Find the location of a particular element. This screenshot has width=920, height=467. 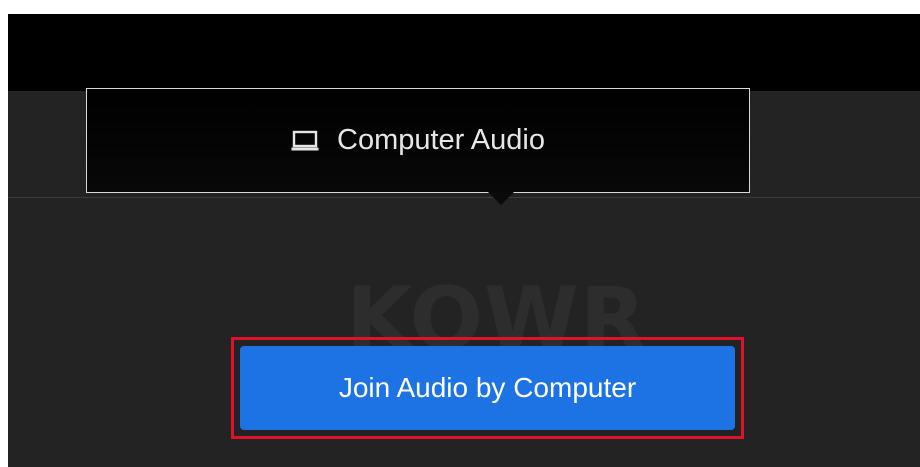

tab-computer-audio-label: Computer Audio is located at coordinates (441, 140).